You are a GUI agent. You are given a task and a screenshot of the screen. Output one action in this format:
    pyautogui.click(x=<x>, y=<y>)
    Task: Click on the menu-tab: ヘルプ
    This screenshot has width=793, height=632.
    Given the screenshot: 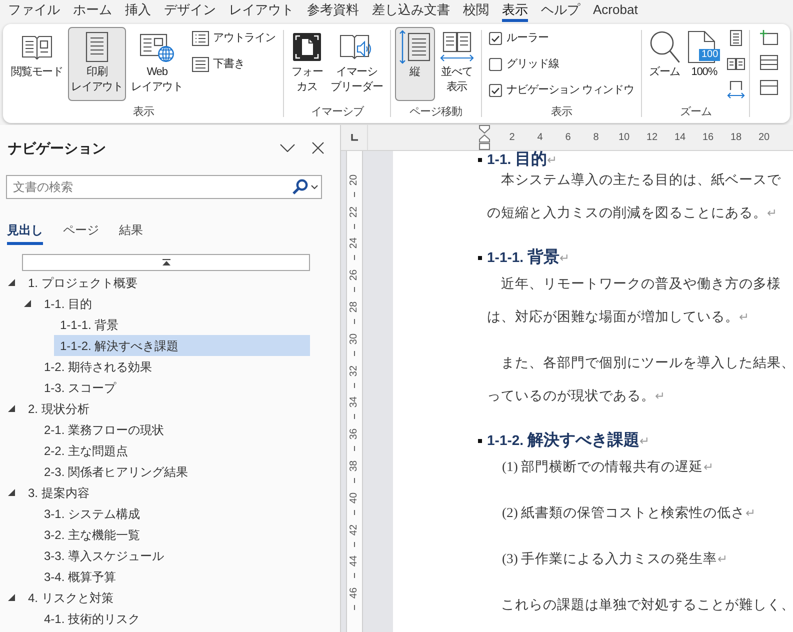 What is the action you would take?
    pyautogui.click(x=560, y=11)
    